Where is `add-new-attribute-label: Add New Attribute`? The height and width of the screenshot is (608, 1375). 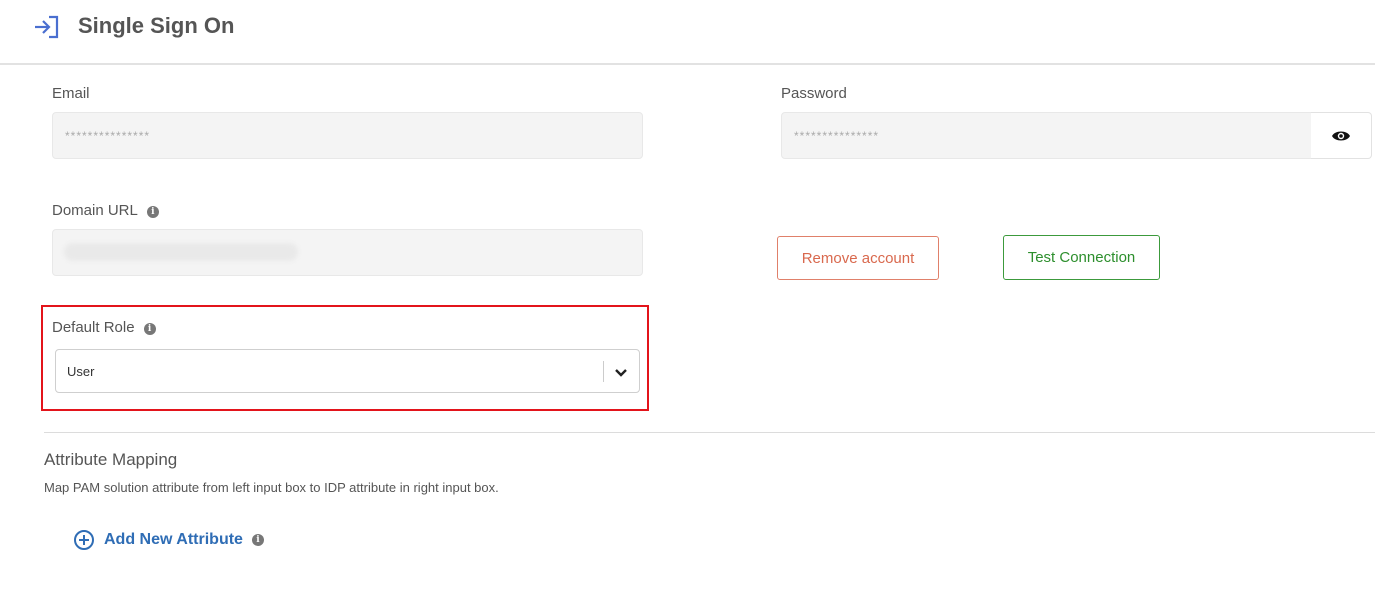
add-new-attribute-label: Add New Attribute is located at coordinates (173, 539).